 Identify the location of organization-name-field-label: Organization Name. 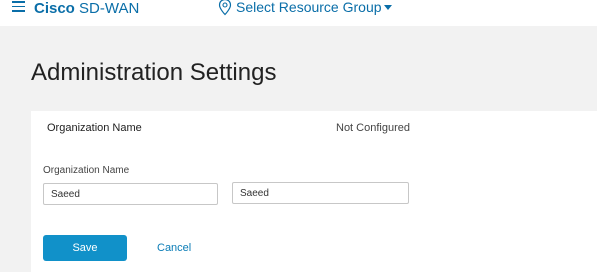
(86, 170).